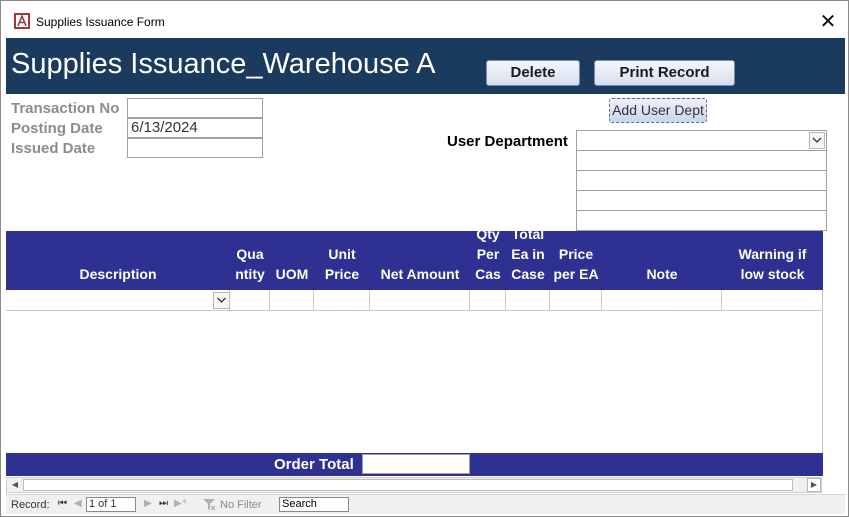 The height and width of the screenshot is (517, 849). I want to click on order-total-field, so click(416, 464).